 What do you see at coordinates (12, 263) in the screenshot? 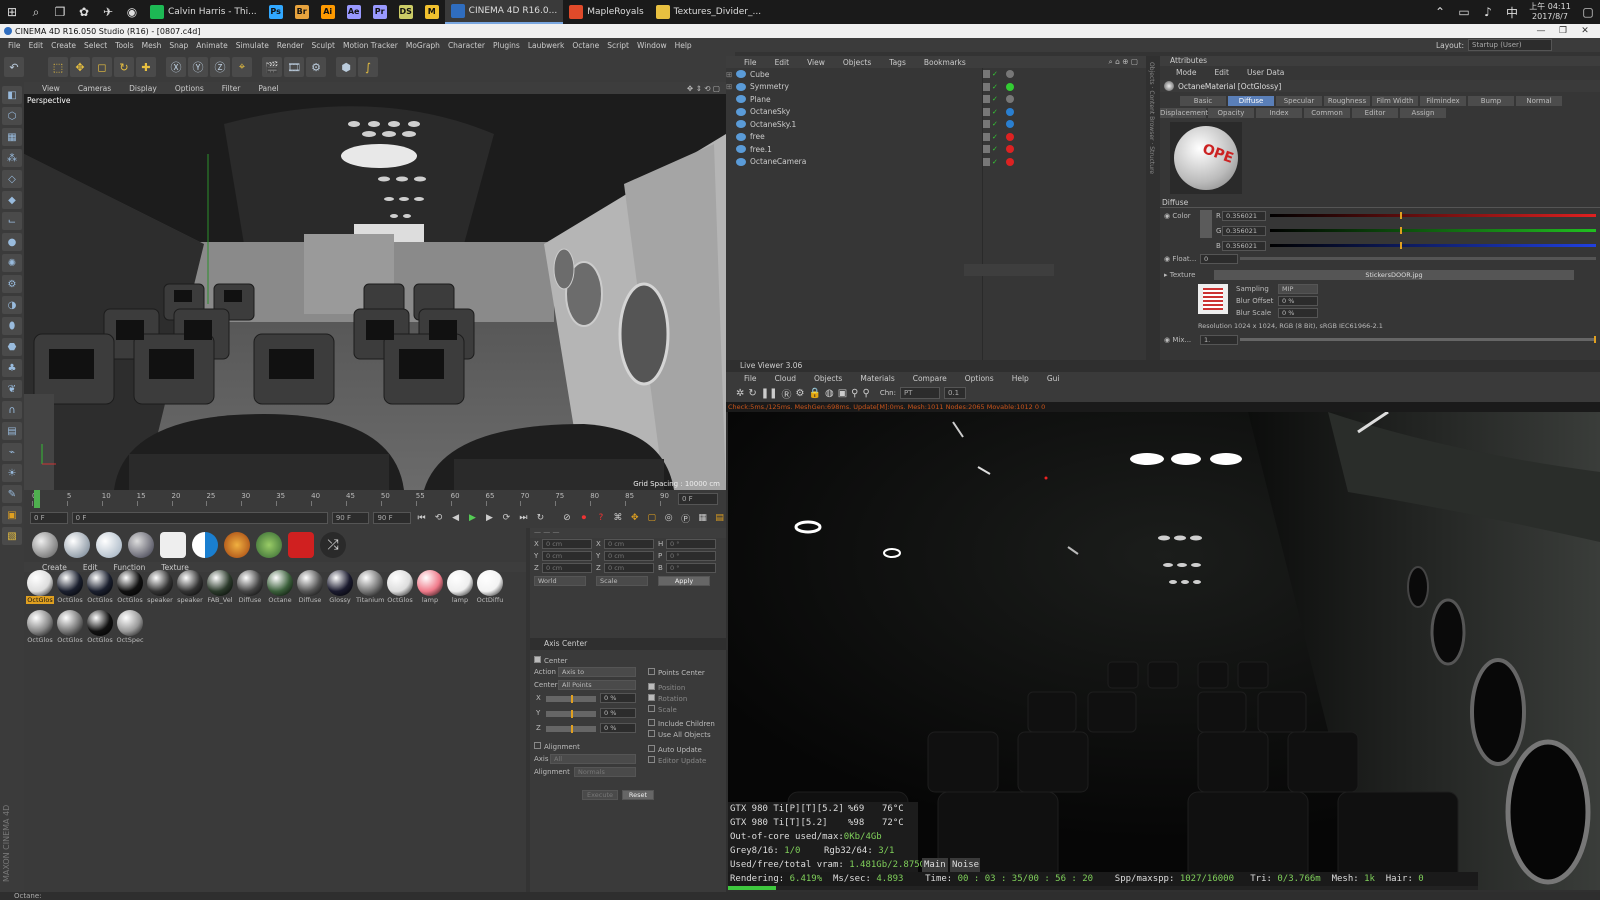
I see `octane-icon: ✺` at bounding box center [12, 263].